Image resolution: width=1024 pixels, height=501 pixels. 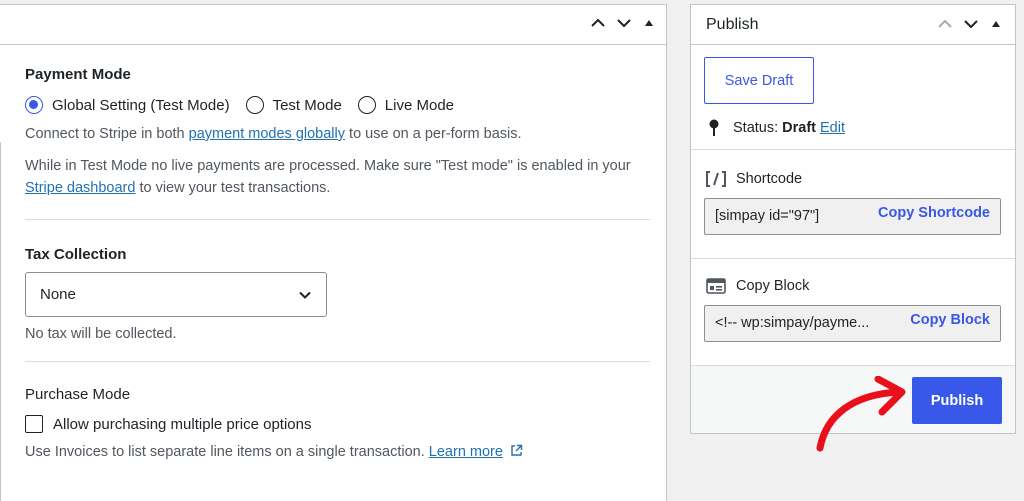 I want to click on multiple-price-checkbox-row: Allow purchasing multiple price options, so click(x=337, y=424).